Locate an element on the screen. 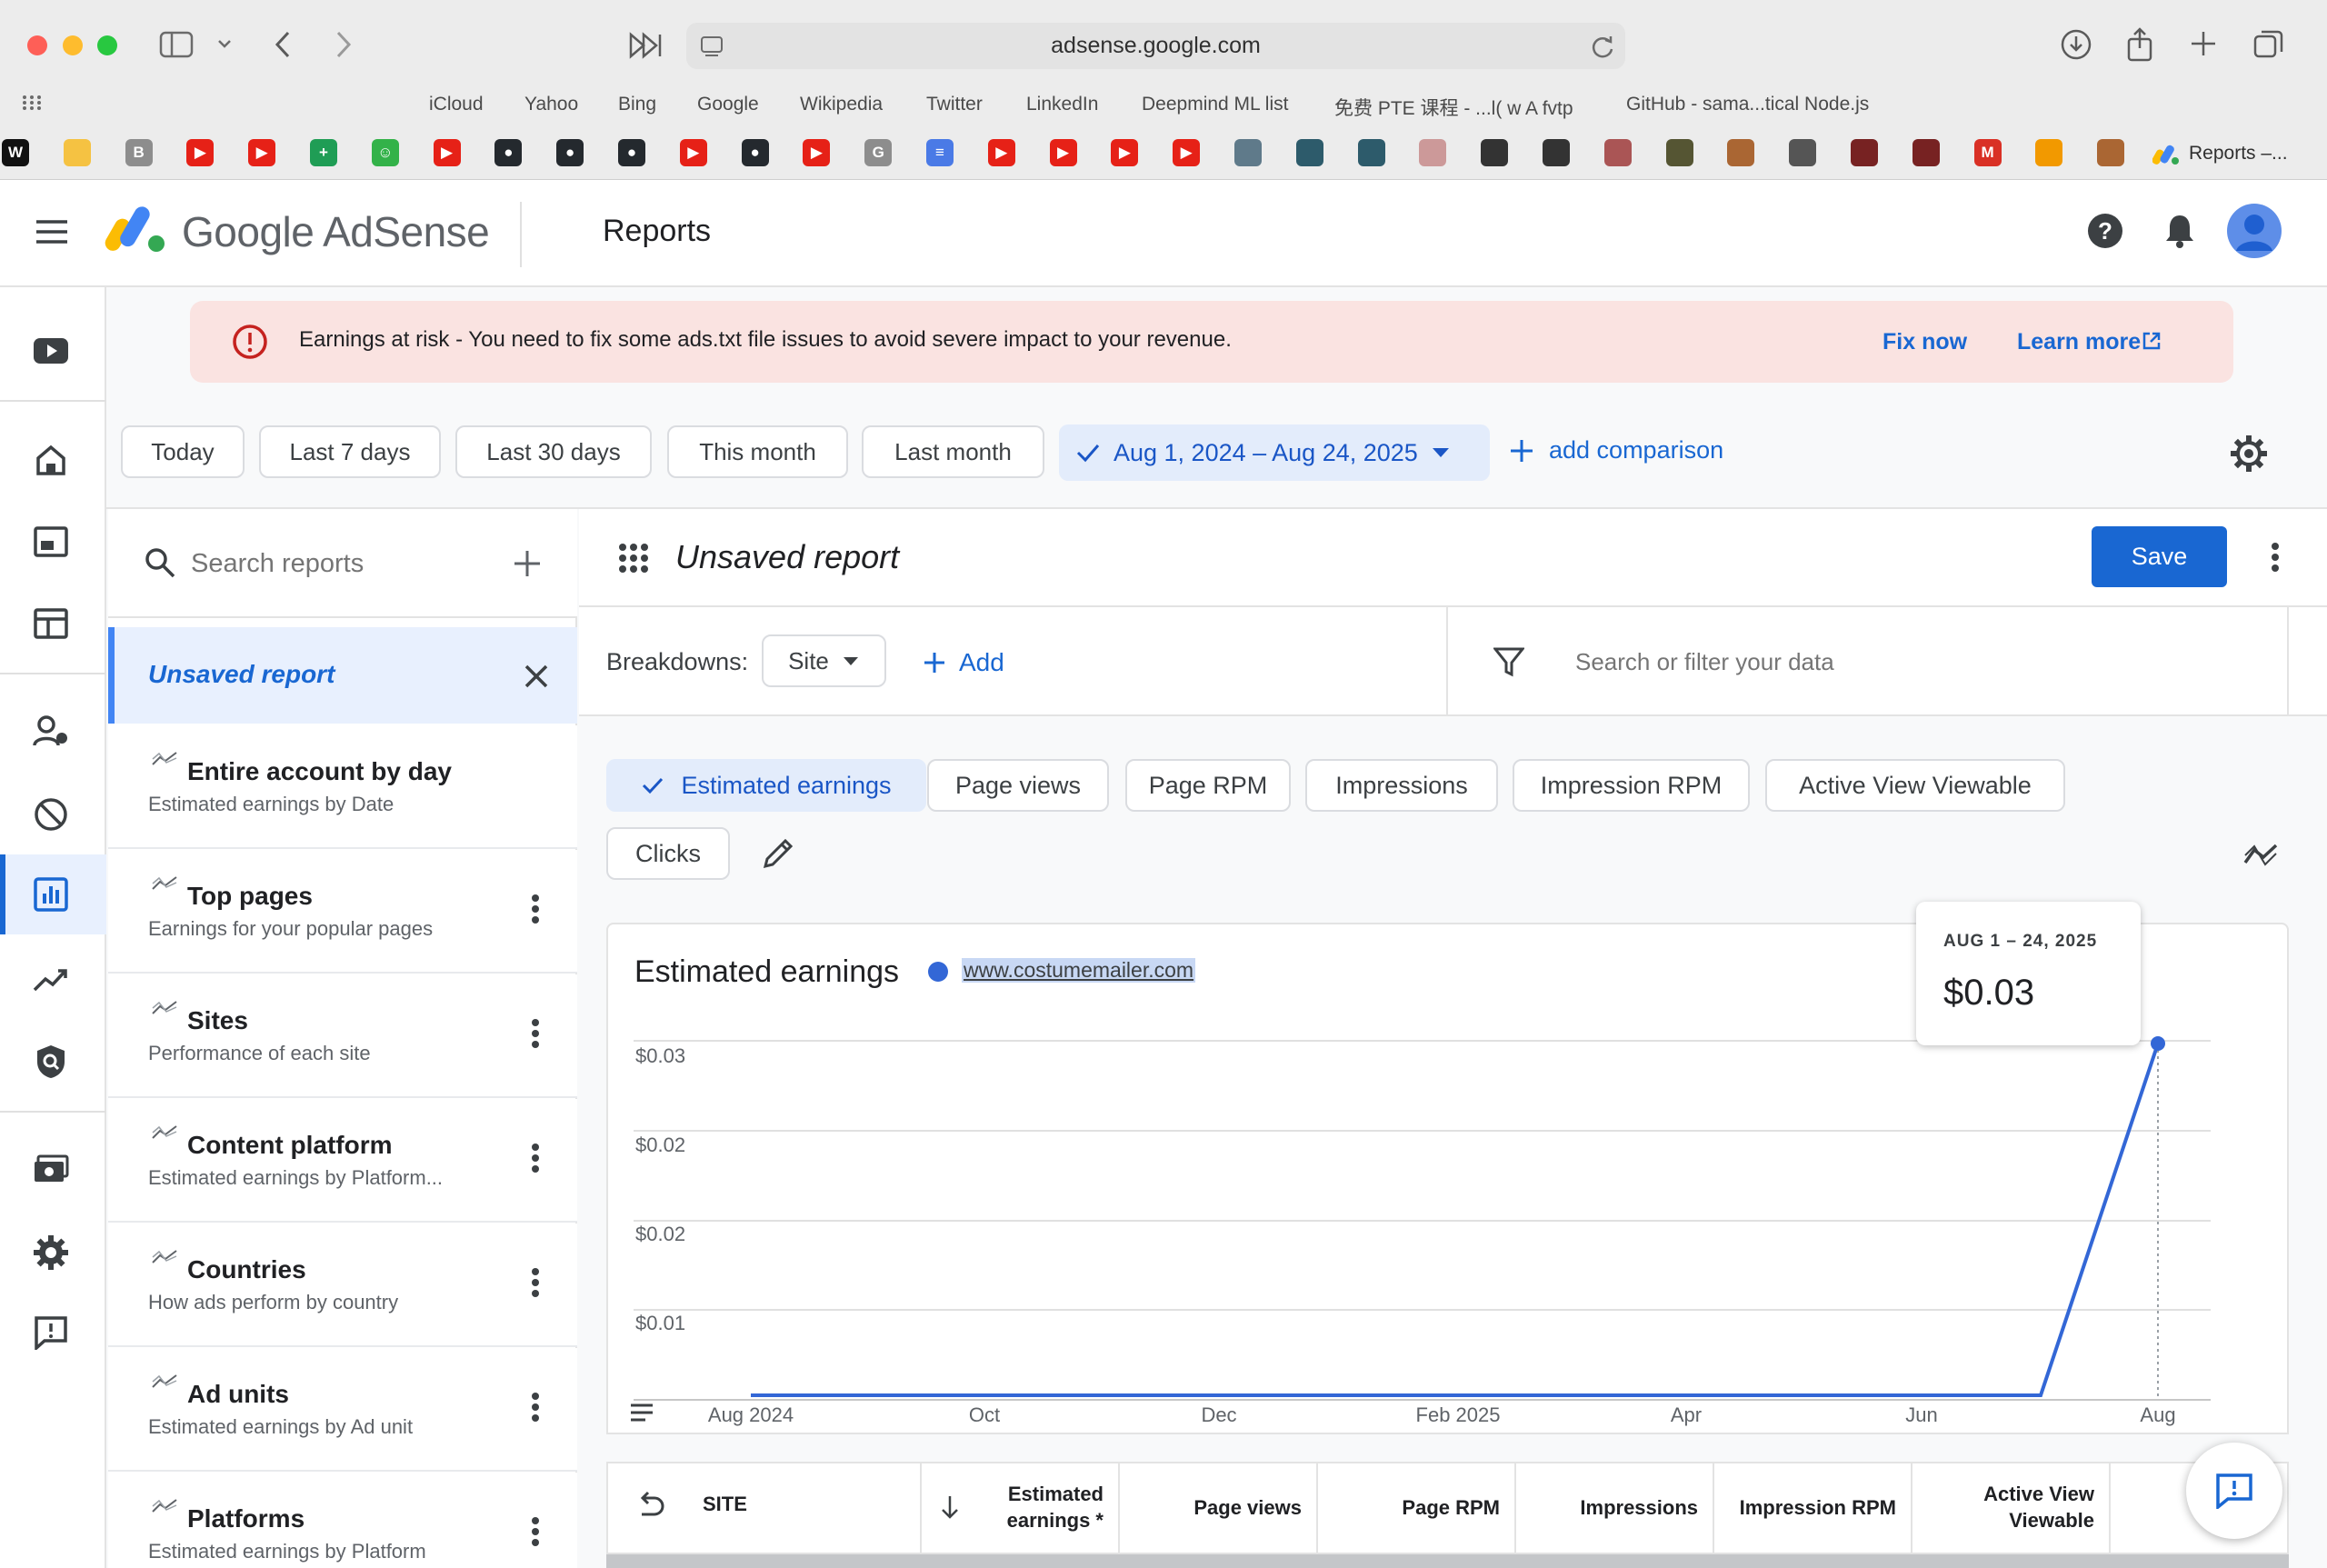 The height and width of the screenshot is (1568, 2327). legend-series-name: www.costumemailer.com is located at coordinates (1079, 971).